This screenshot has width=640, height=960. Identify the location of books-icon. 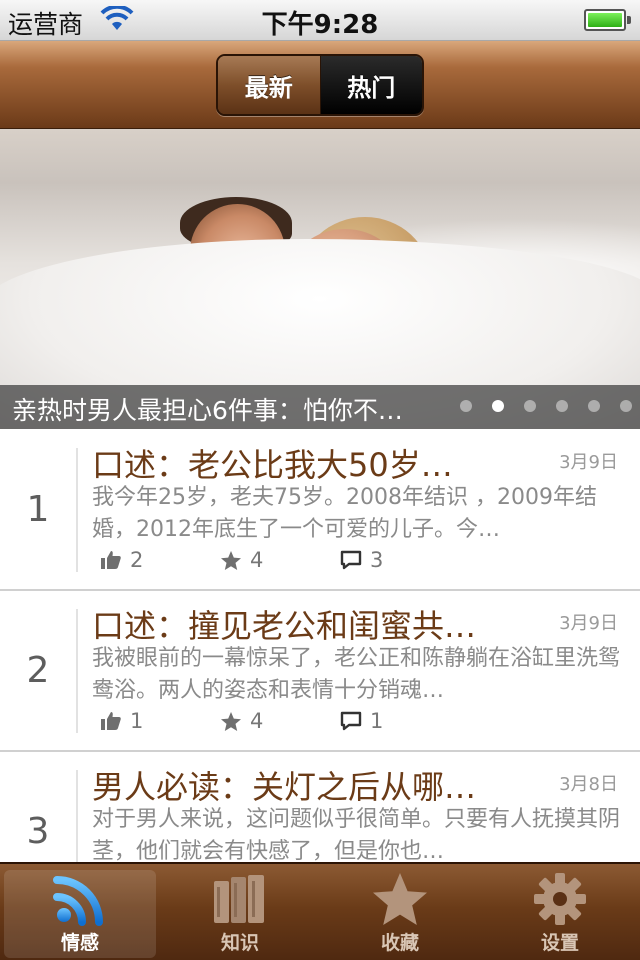
(240, 899).